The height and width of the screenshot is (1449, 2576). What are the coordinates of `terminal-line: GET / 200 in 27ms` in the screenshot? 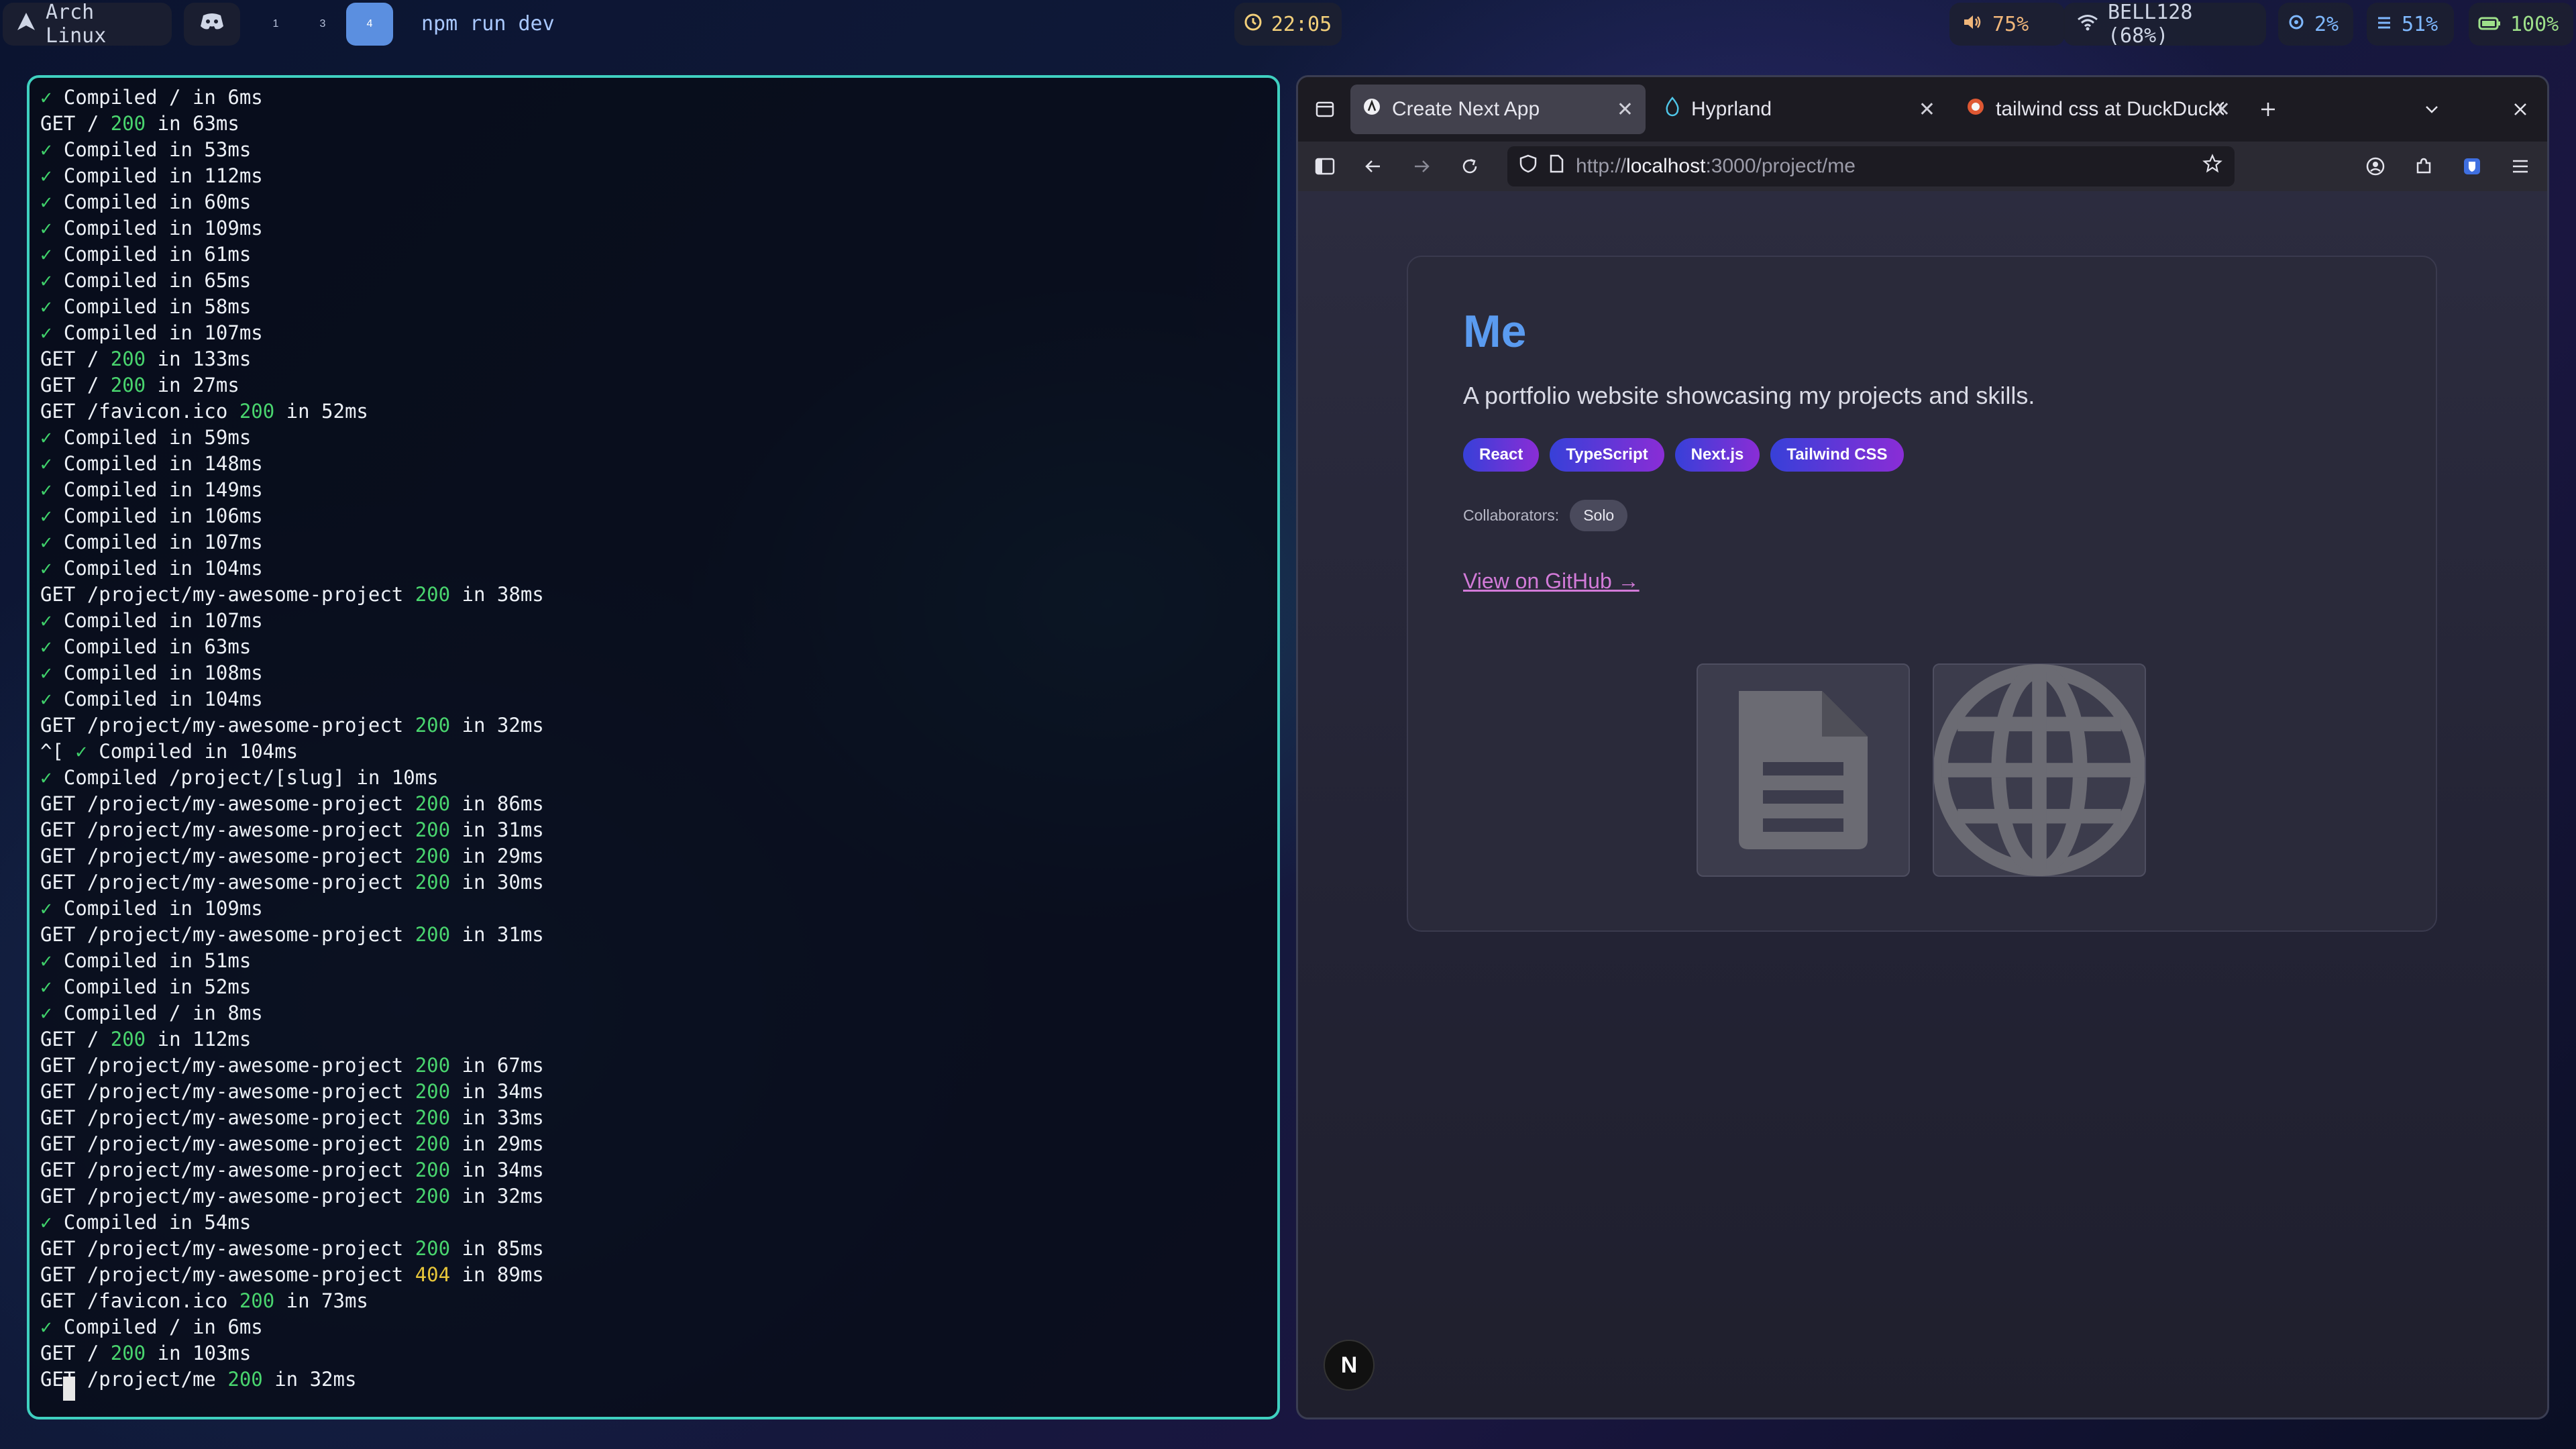 It's located at (658, 385).